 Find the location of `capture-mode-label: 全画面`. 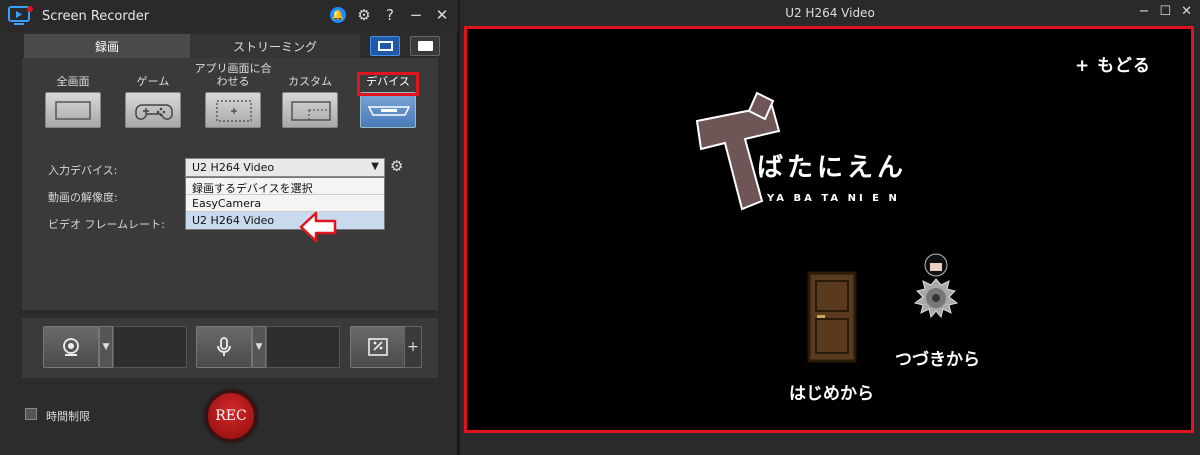

capture-mode-label: 全画面 is located at coordinates (73, 81).